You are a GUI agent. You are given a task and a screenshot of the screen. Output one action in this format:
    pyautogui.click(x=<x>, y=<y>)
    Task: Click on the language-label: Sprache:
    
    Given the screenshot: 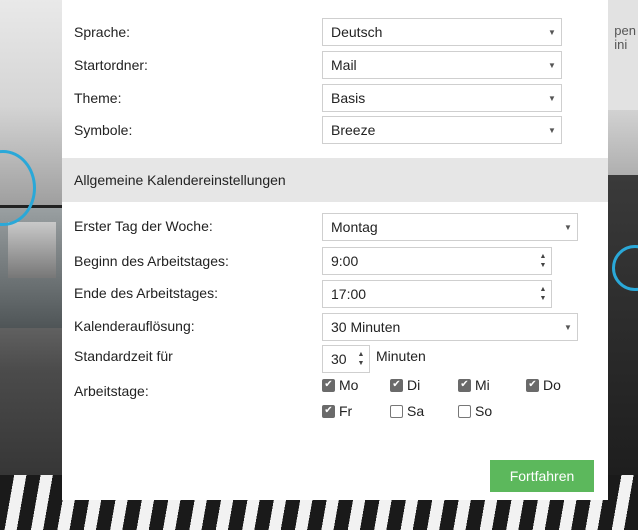 What is the action you would take?
    pyautogui.click(x=102, y=32)
    